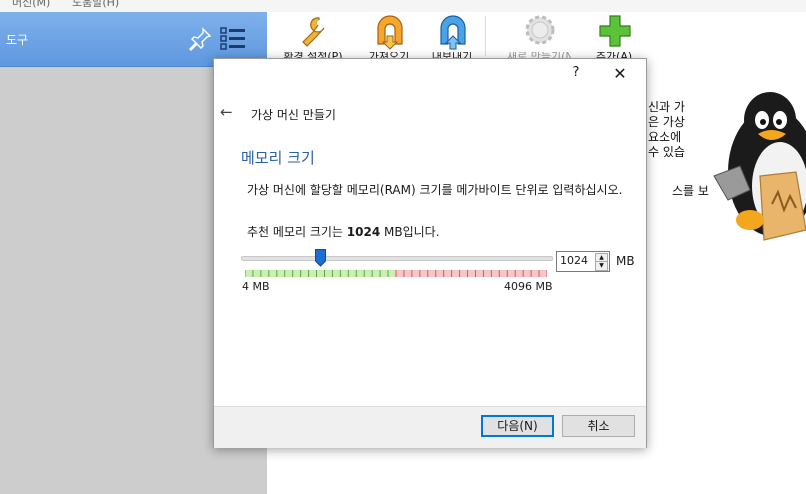  What do you see at coordinates (540, 30) in the screenshot?
I see `new-gear-icon` at bounding box center [540, 30].